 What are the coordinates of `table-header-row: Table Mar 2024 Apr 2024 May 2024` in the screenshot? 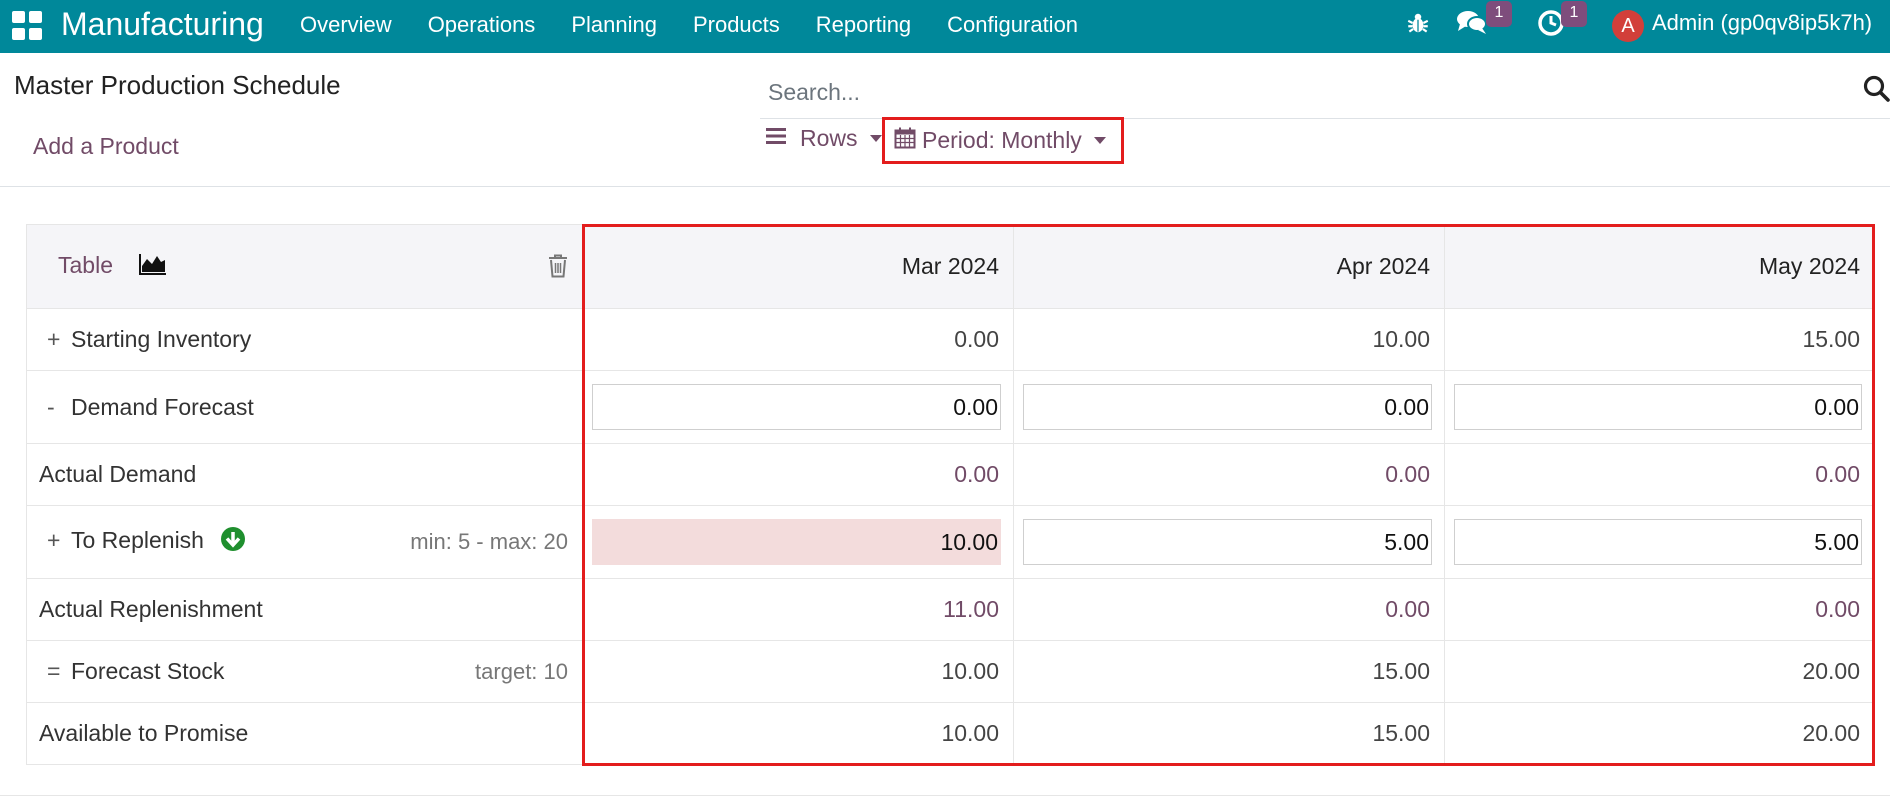 It's located at (950, 266).